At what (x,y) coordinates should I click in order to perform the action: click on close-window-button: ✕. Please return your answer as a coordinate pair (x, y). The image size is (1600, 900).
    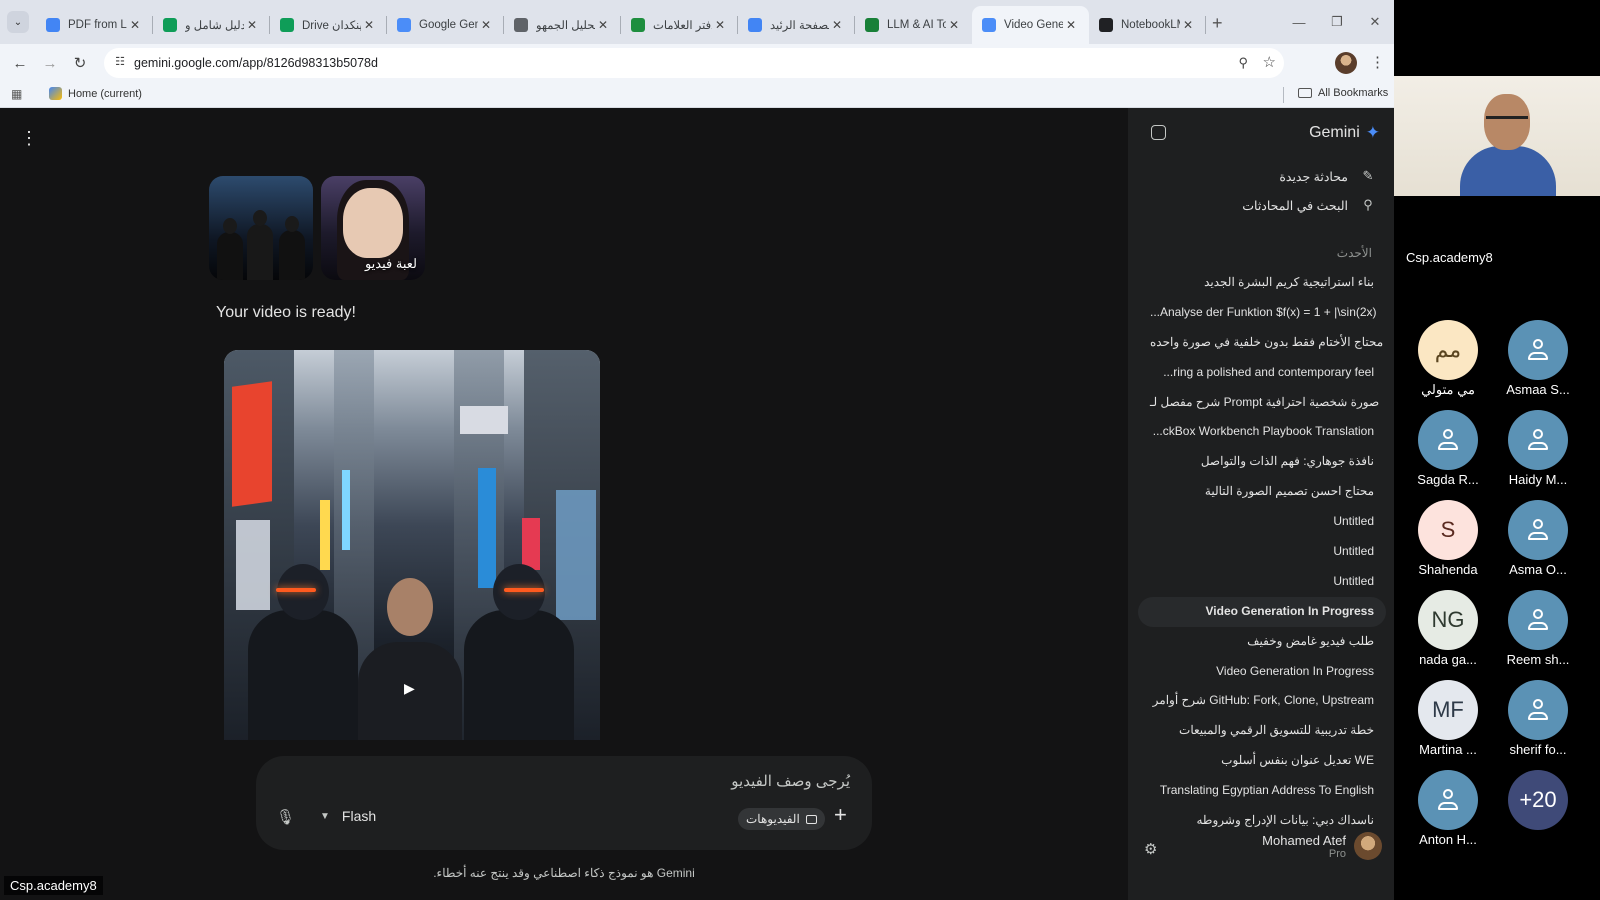
    Looking at the image, I should click on (1375, 22).